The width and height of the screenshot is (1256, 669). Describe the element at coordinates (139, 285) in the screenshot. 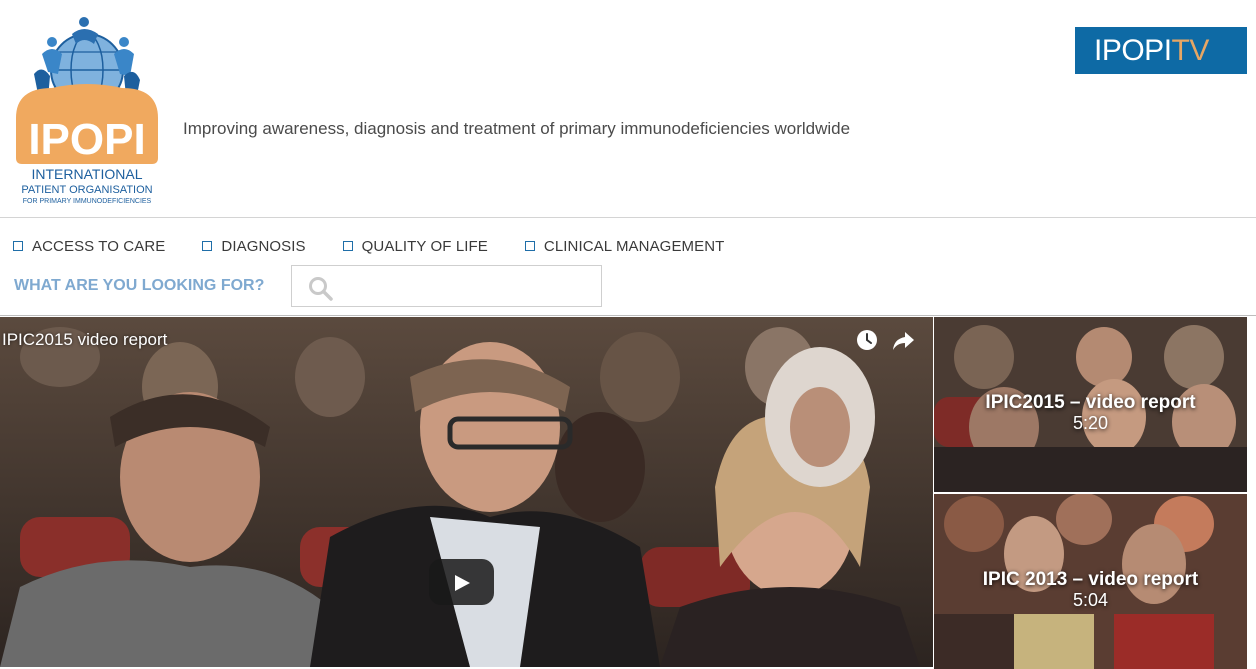

I see `search-label: WHAT ARE YOU LOOKING FOR?` at that location.